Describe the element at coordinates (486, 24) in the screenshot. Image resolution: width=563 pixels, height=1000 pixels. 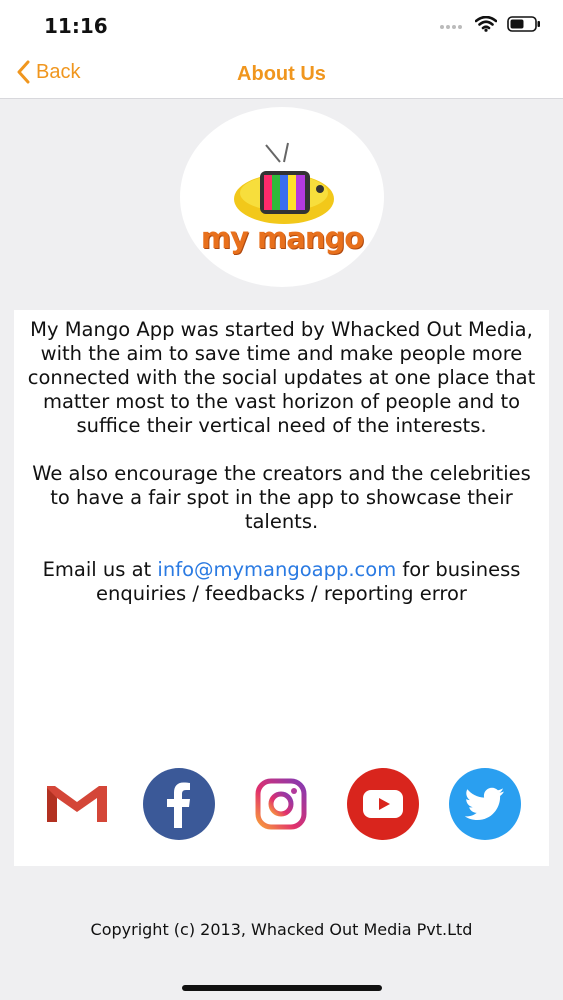
I see `wifi-icon` at that location.